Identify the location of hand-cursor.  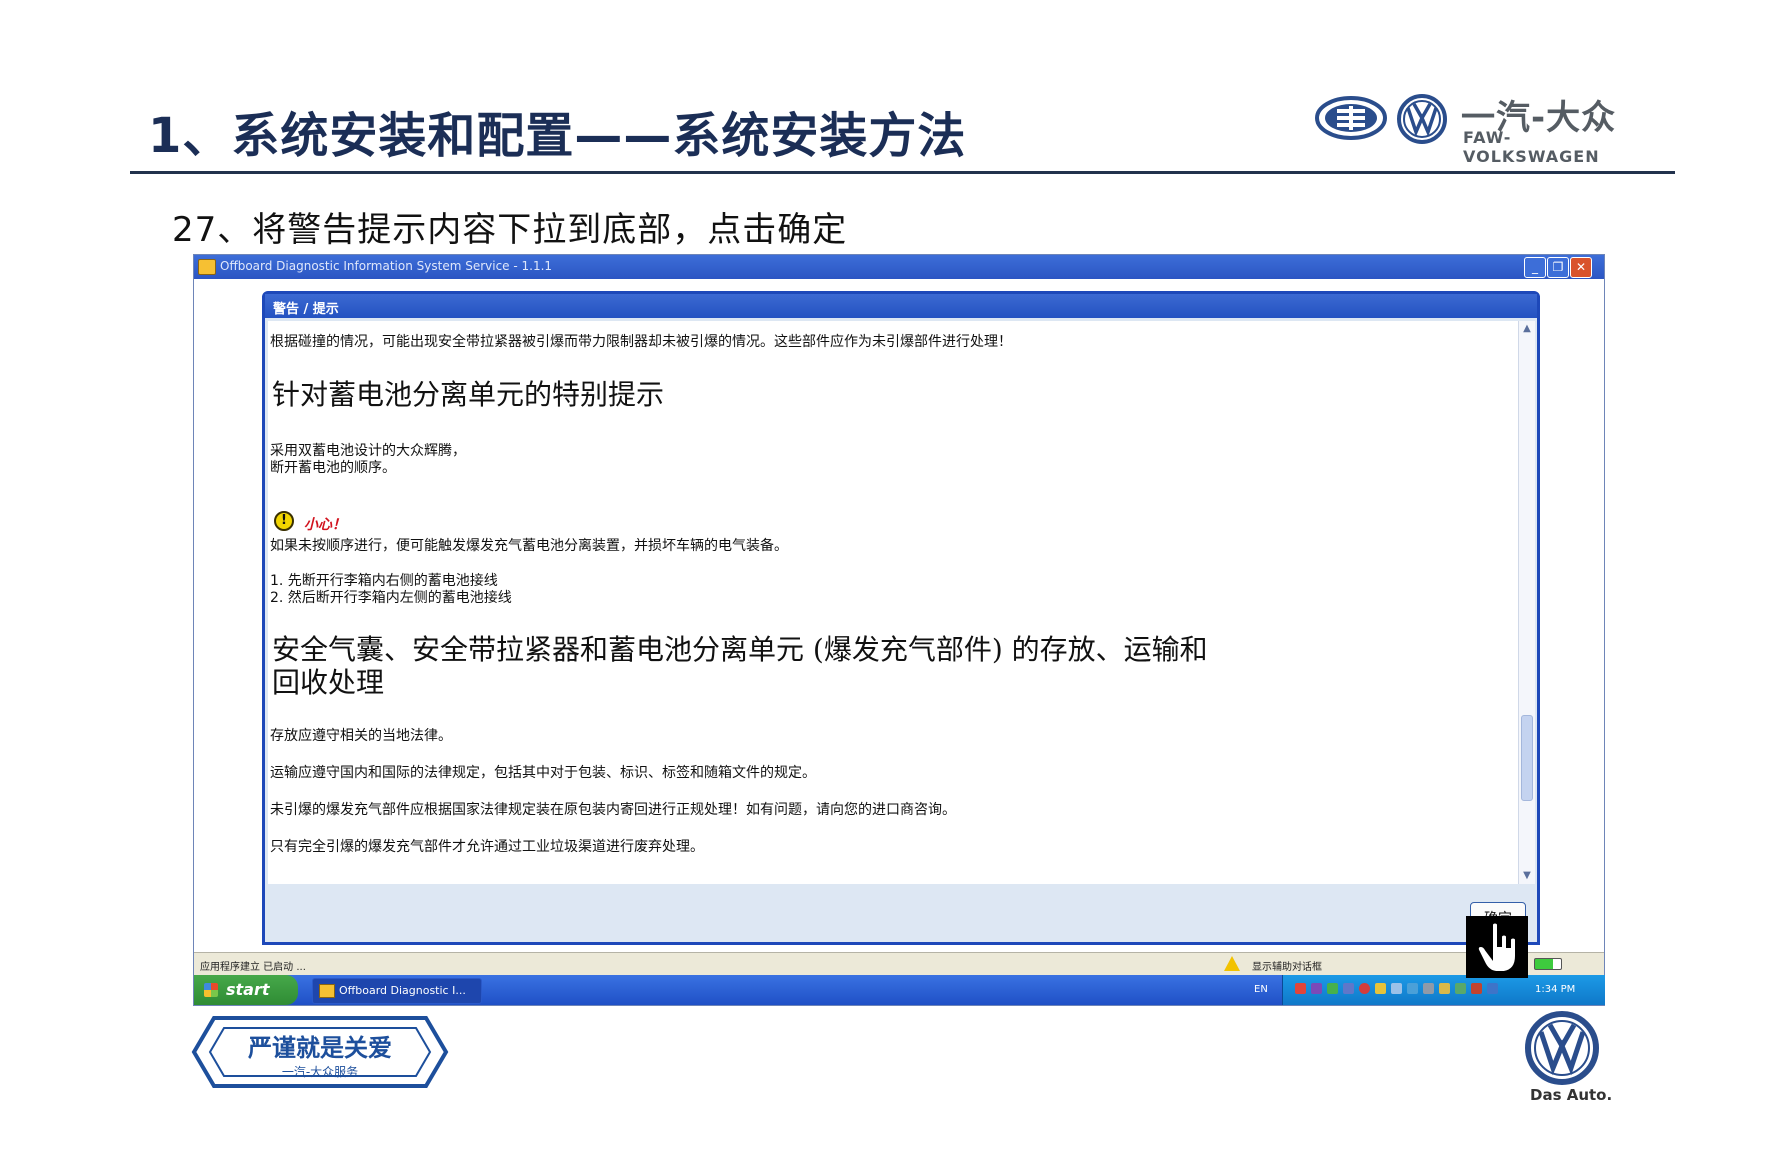
(1497, 947).